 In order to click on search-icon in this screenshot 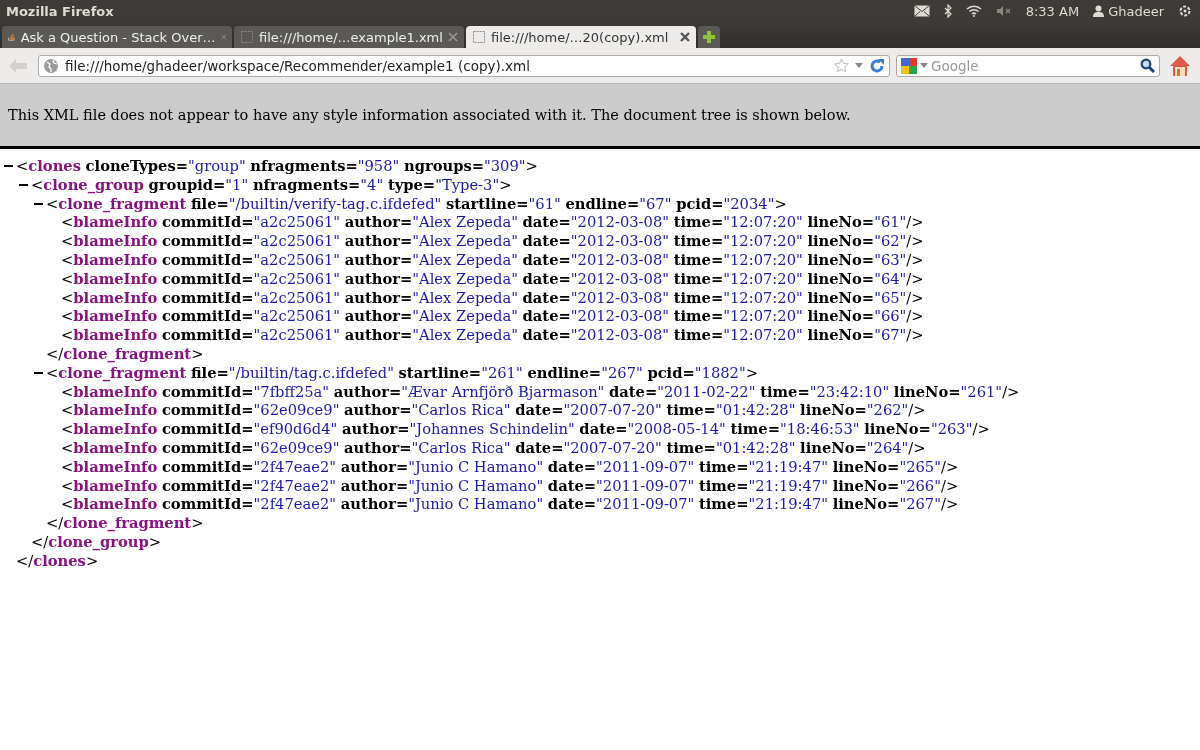, I will do `click(1147, 65)`.